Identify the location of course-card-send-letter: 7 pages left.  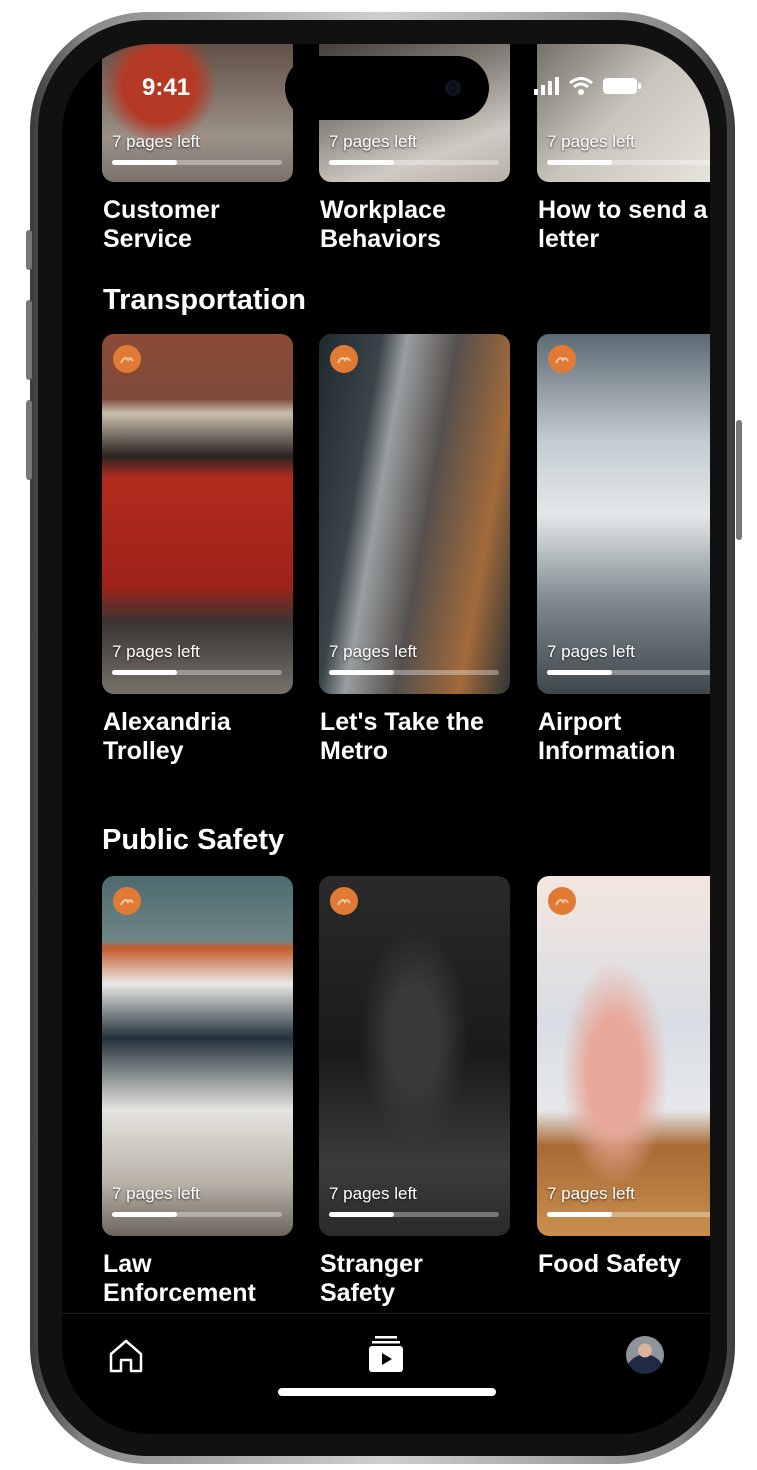
(623, 113).